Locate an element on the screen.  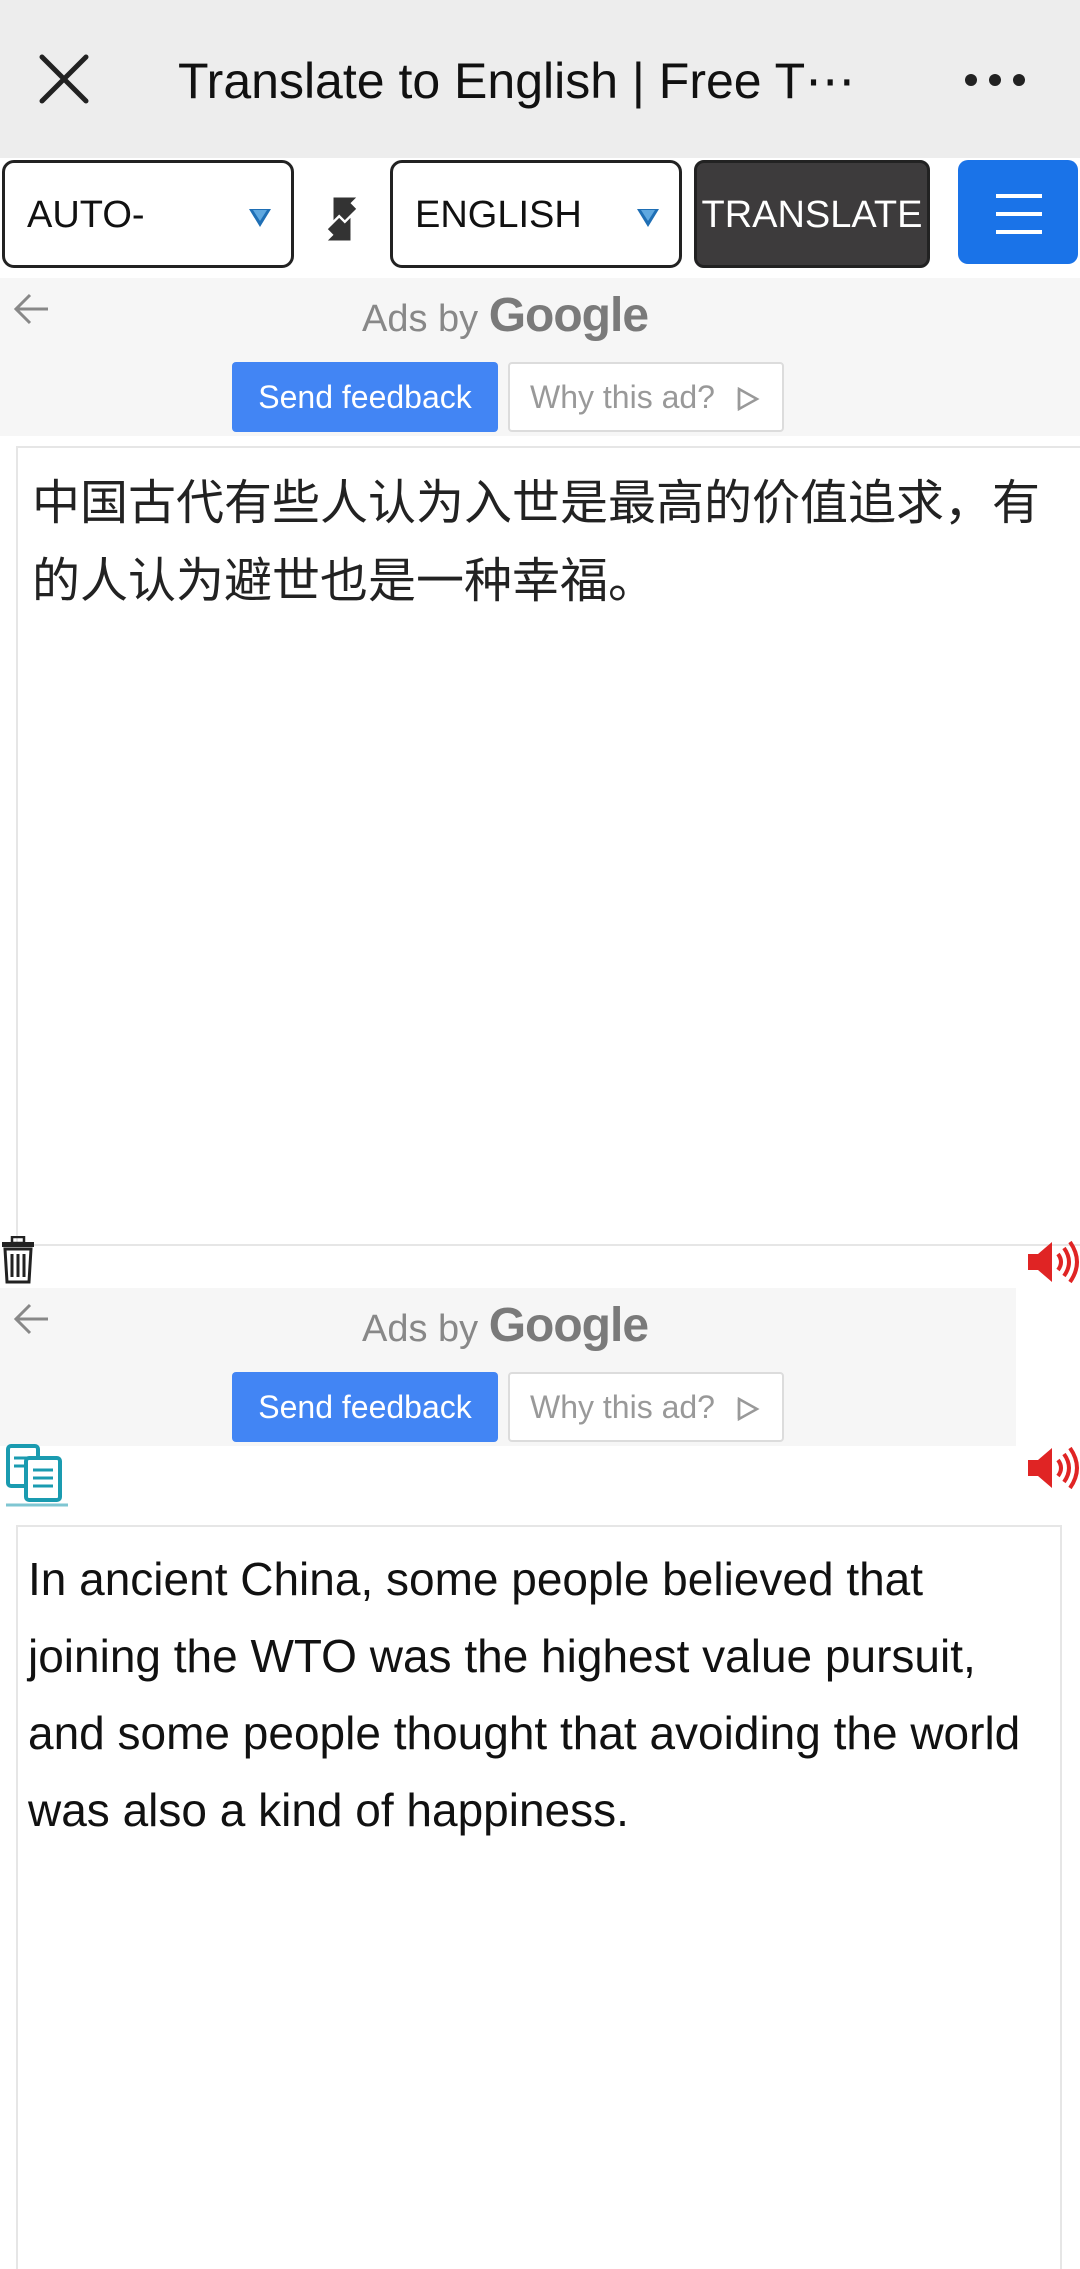
speak-source-button is located at coordinates (1052, 1262).